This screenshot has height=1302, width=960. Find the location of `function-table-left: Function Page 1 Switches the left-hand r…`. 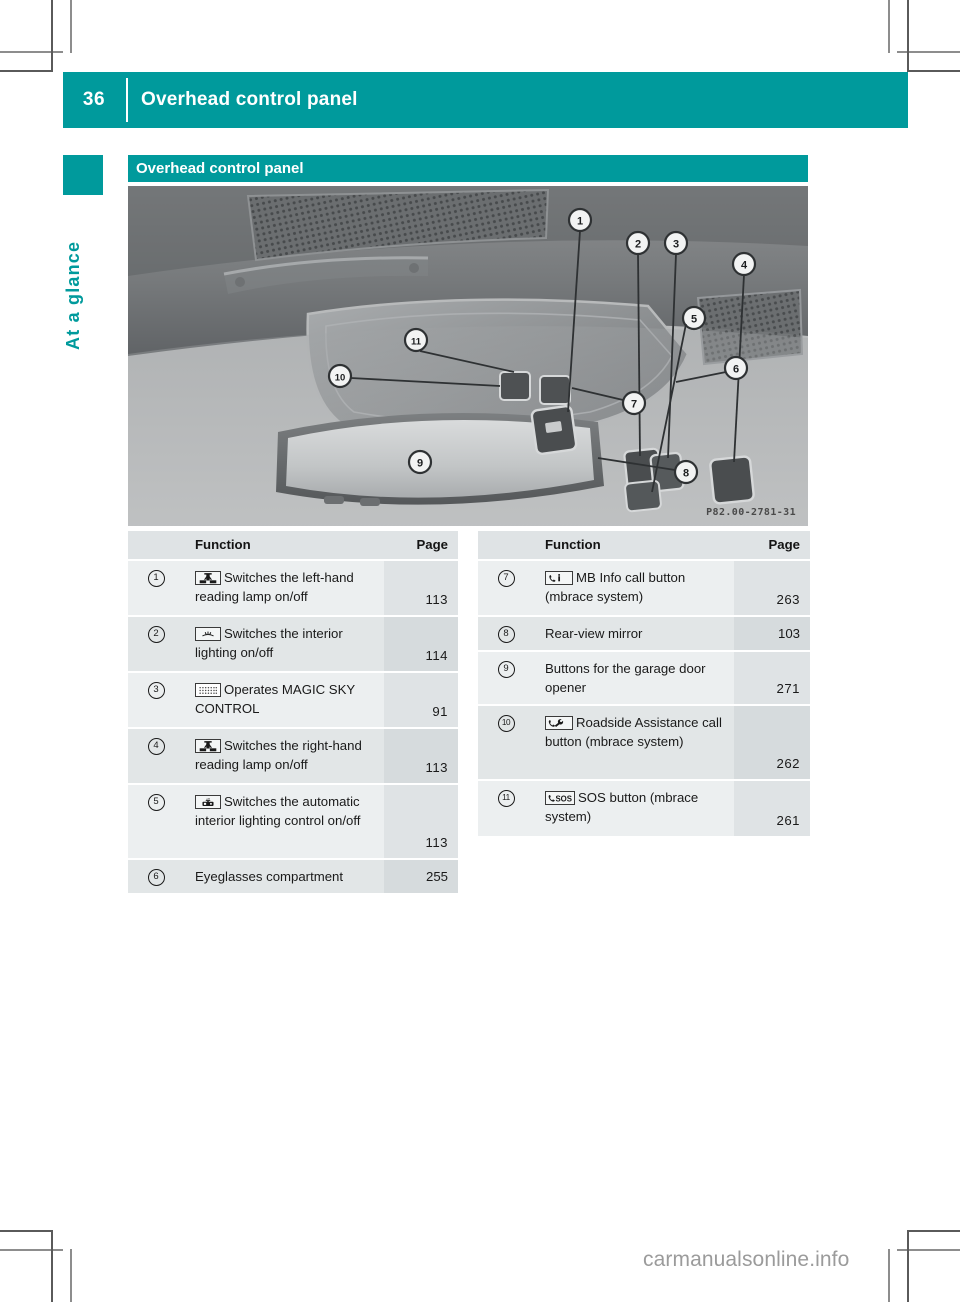

function-table-left: Function Page 1 Switches the left-hand r… is located at coordinates (293, 712).